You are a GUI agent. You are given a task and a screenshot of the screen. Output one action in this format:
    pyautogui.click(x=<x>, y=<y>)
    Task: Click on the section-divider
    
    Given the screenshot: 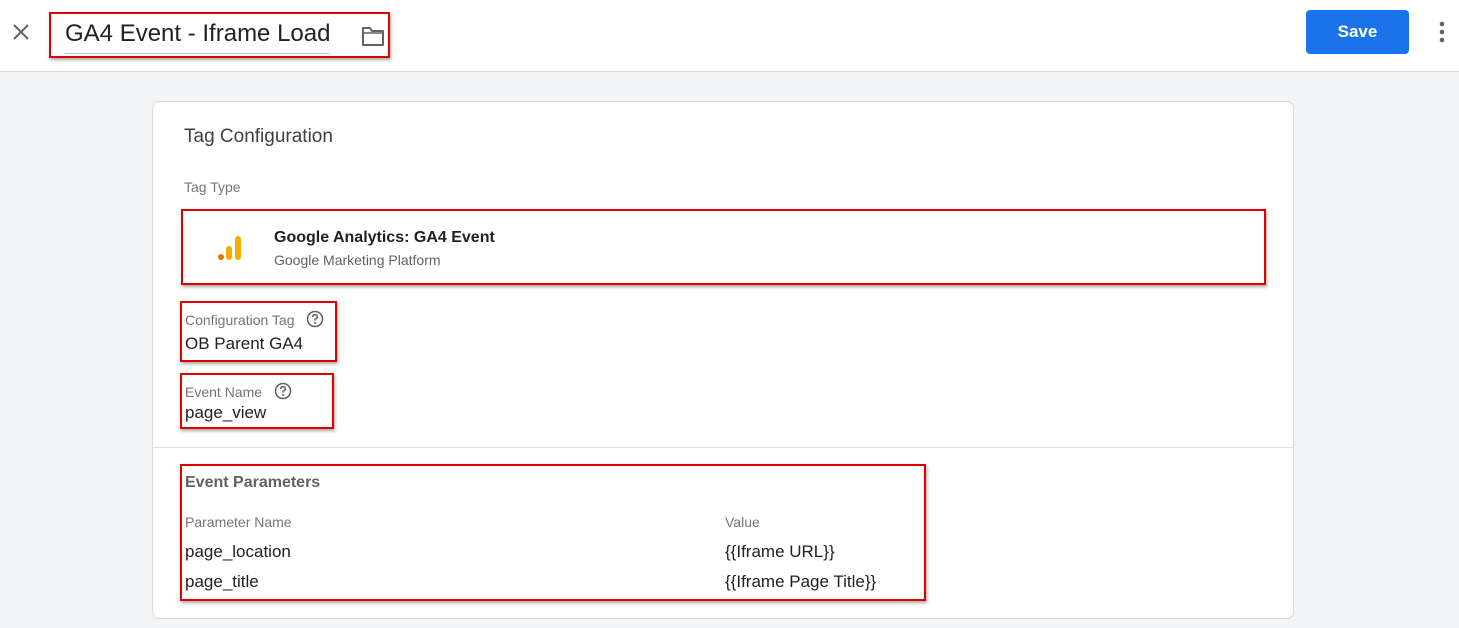 What is the action you would take?
    pyautogui.click(x=723, y=447)
    